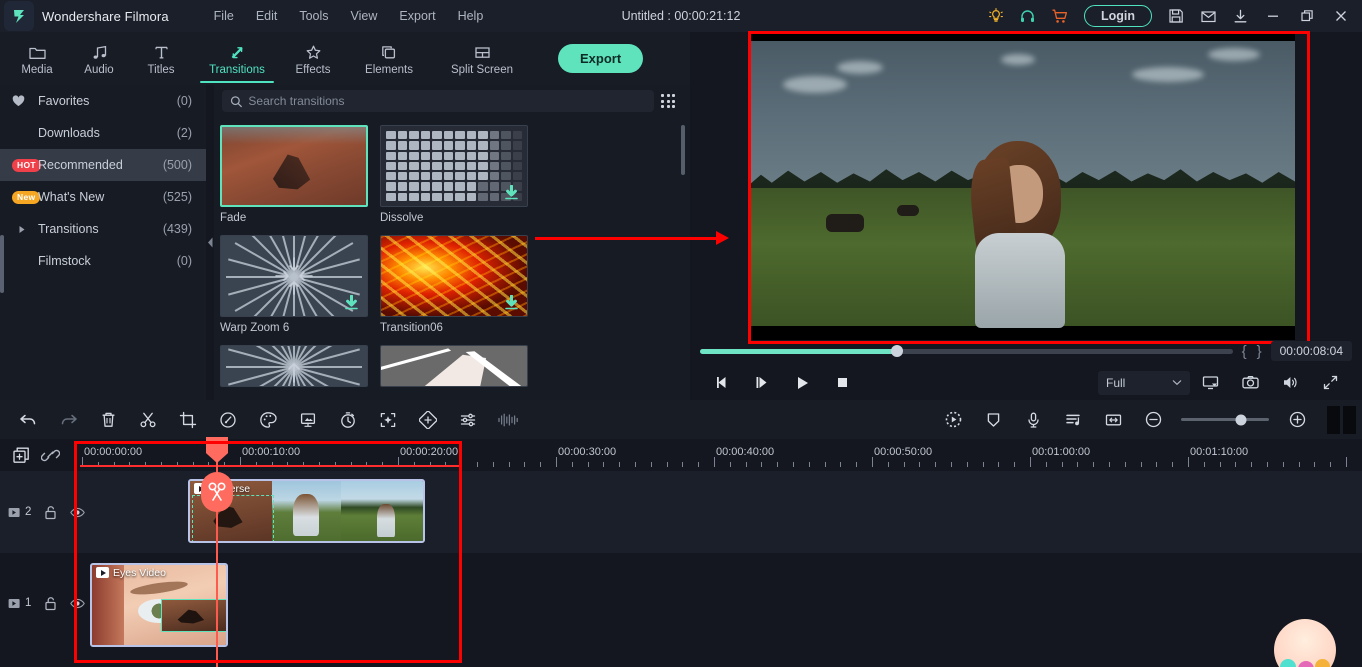 The image size is (1362, 667). Describe the element at coordinates (103, 133) in the screenshot. I see `sidebar-item-downloads: Downloads (2)` at that location.